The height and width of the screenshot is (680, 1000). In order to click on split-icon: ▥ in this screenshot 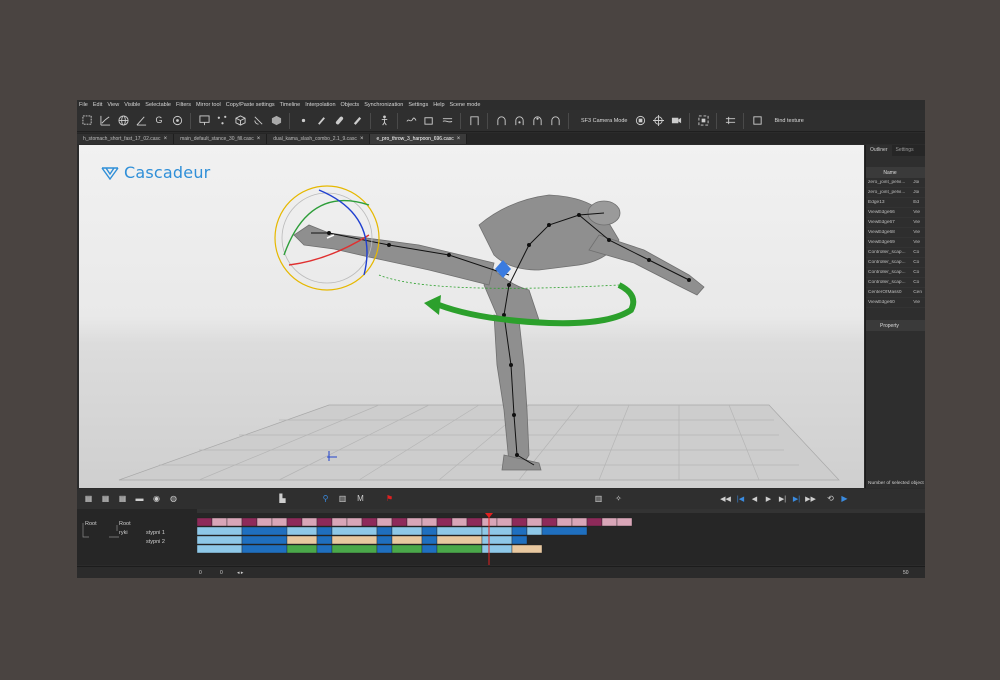, I will do `click(598, 498)`.